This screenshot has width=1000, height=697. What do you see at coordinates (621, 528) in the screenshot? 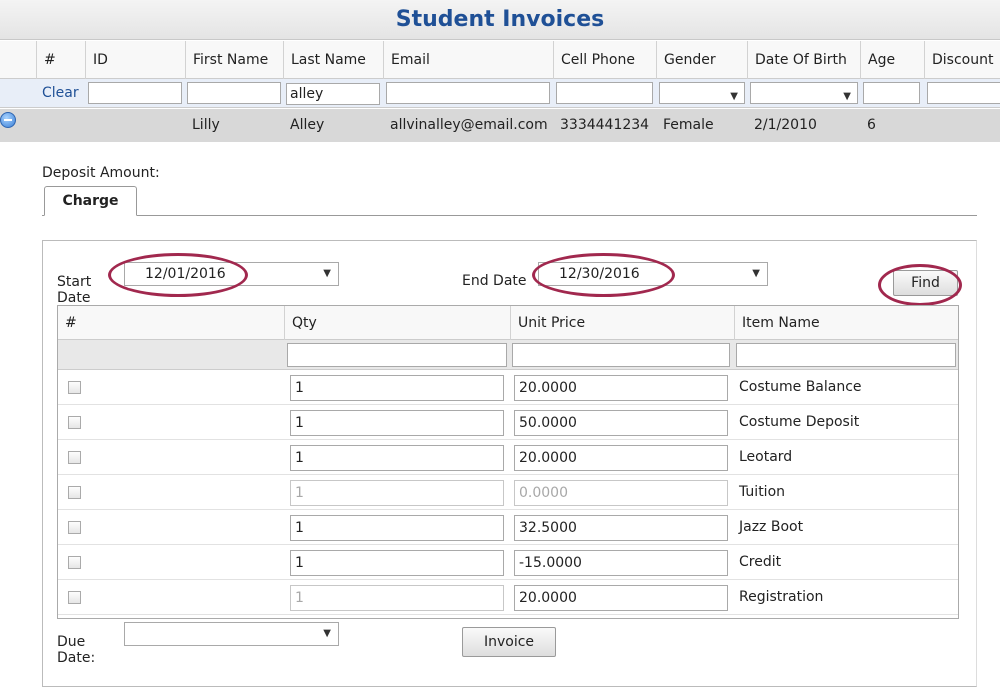
I see `unit-price-input: 32.5000` at bounding box center [621, 528].